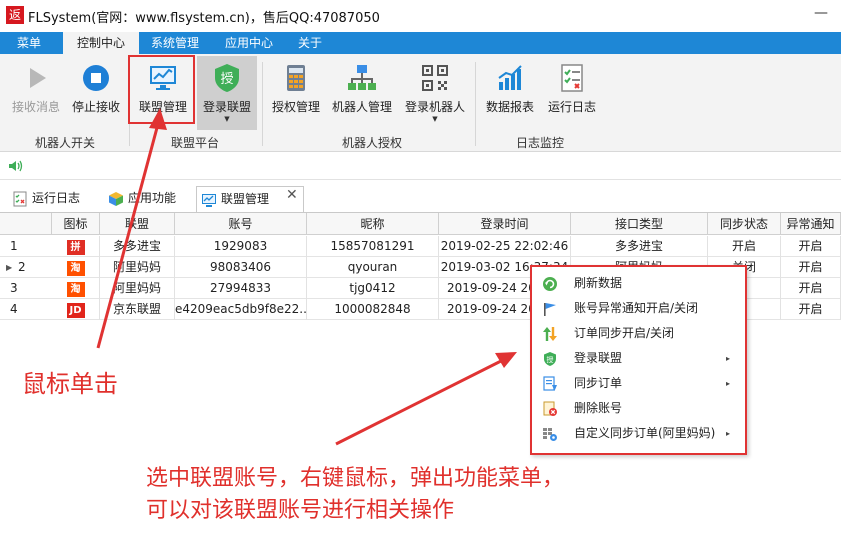 The width and height of the screenshot is (841, 539). Describe the element at coordinates (638, 333) in the screenshot. I see `menu-item-toggle-sync: 订单同步开启/关闭` at that location.